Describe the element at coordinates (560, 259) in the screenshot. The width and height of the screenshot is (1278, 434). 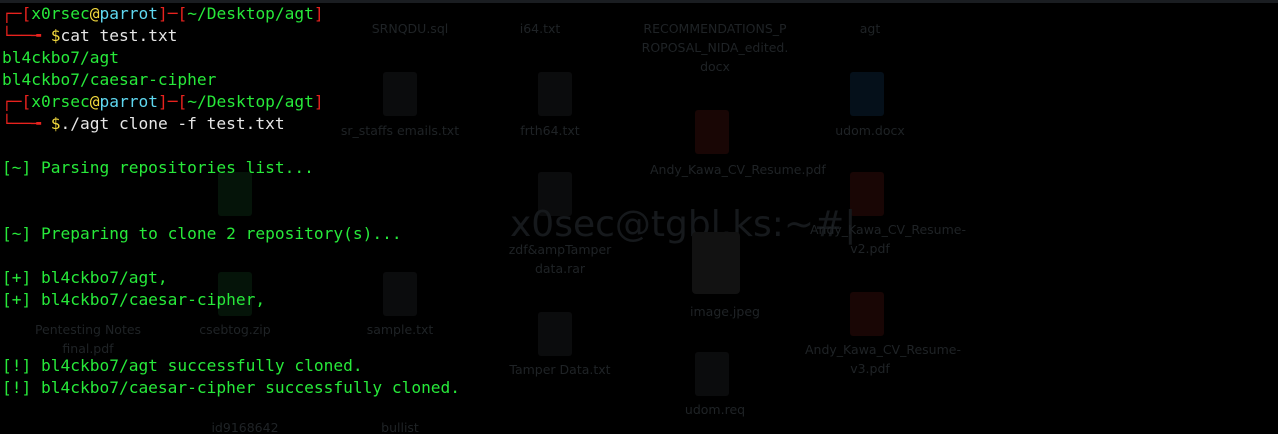
I see `desktop-file-label: zdf&ampTamper data.rar` at that location.